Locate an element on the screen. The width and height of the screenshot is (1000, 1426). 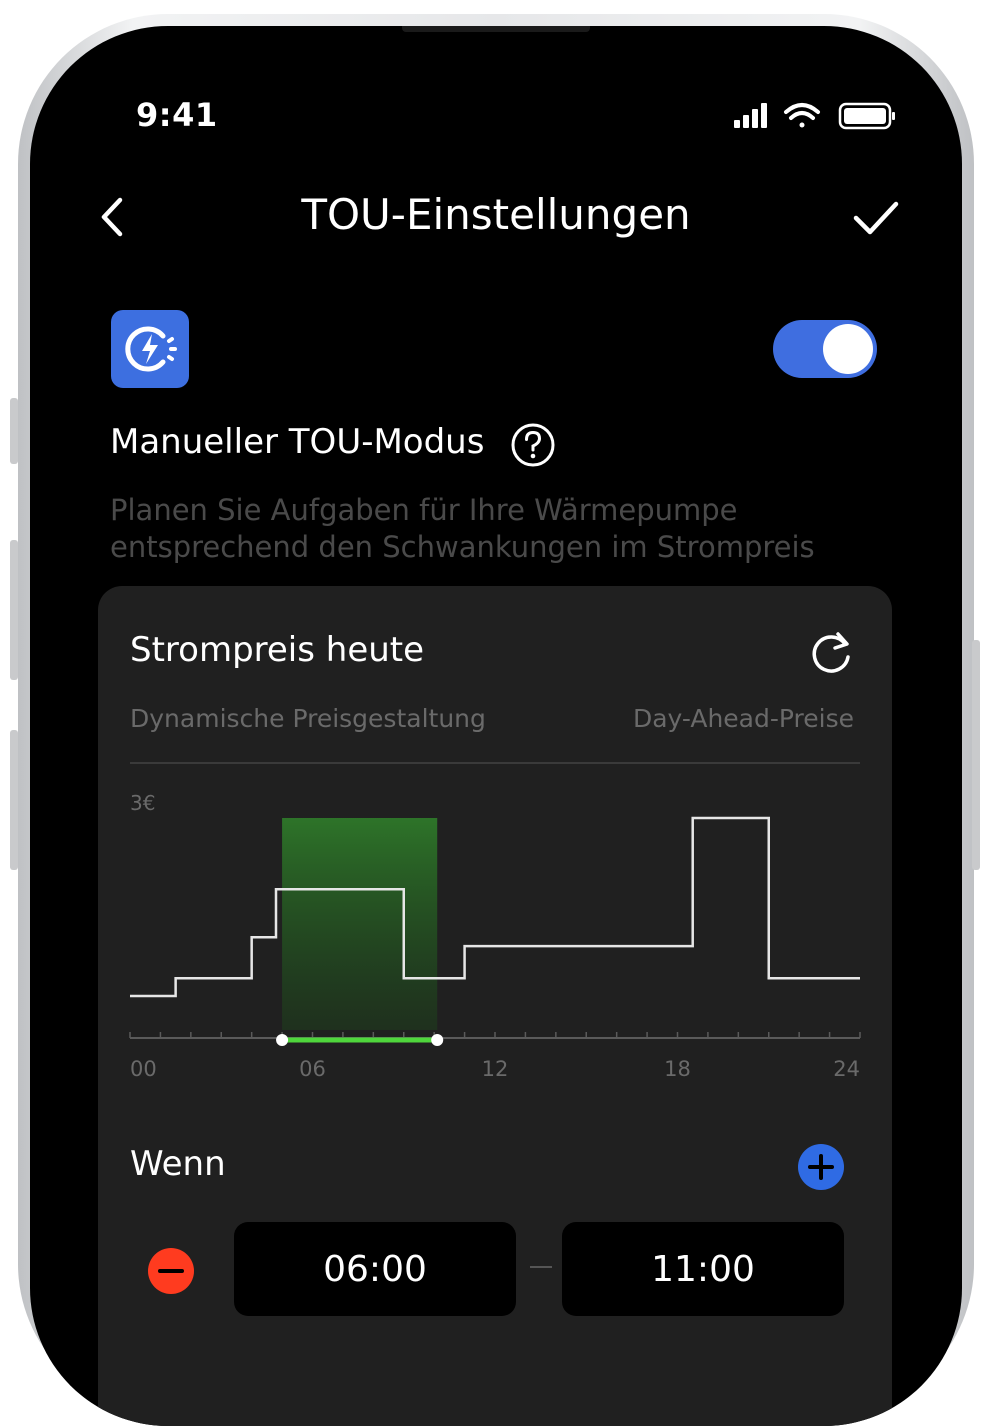
selection-end-handle is located at coordinates (437, 1040).